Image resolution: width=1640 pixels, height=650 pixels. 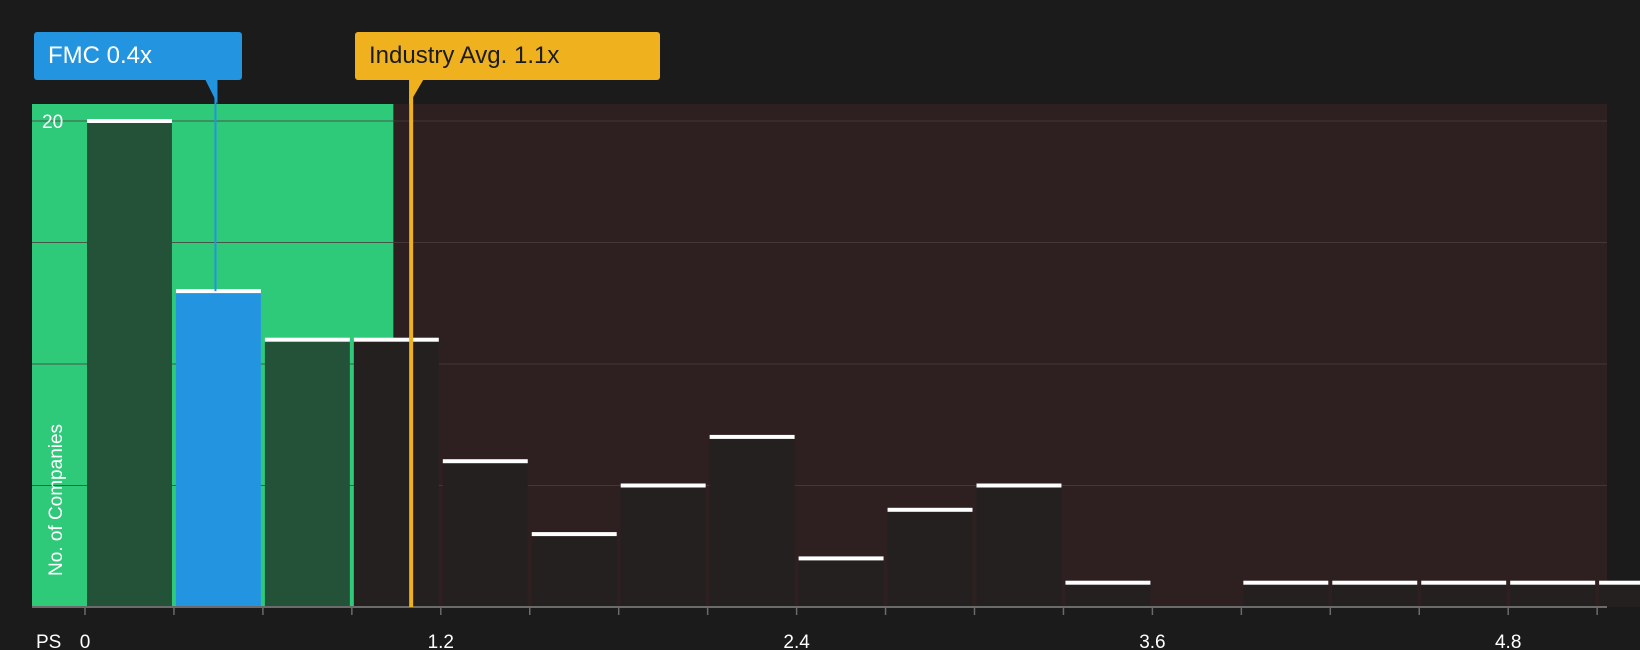 What do you see at coordinates (796, 641) in the screenshot?
I see `x-tick-label: 2.4` at bounding box center [796, 641].